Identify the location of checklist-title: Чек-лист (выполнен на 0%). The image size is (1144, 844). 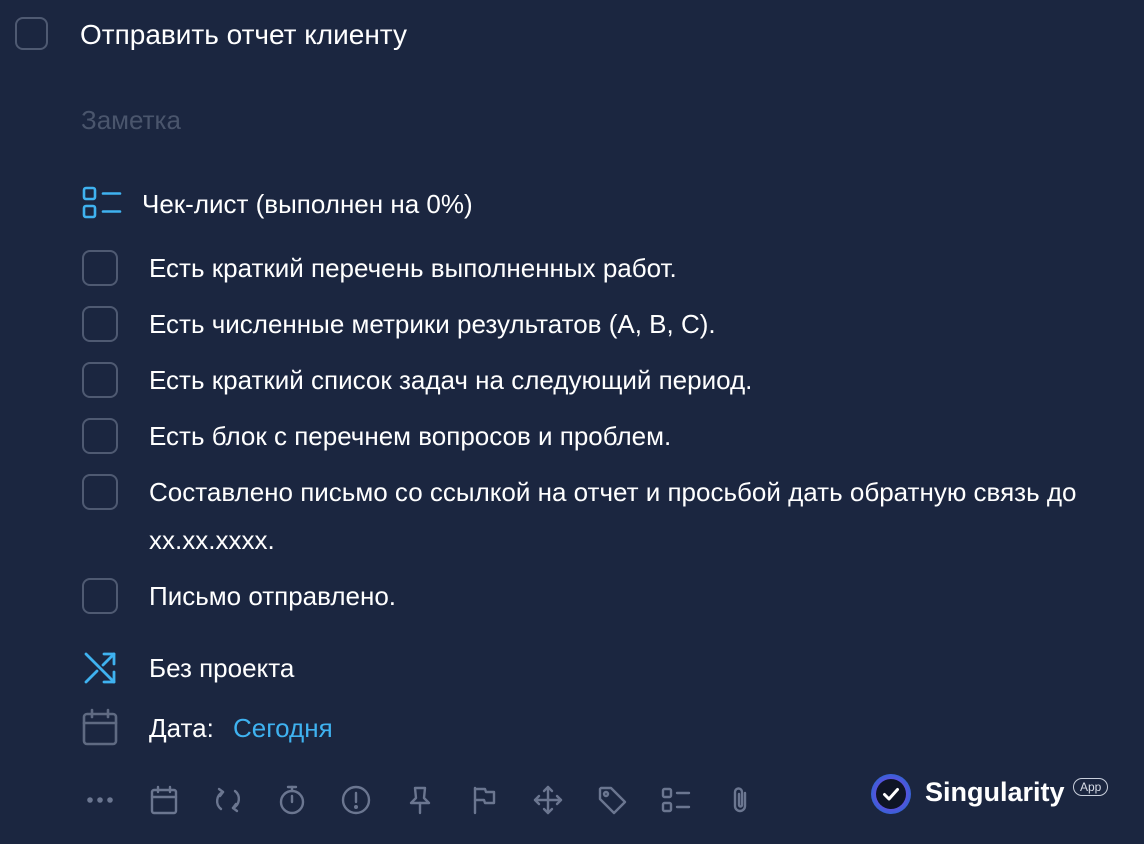
(307, 204).